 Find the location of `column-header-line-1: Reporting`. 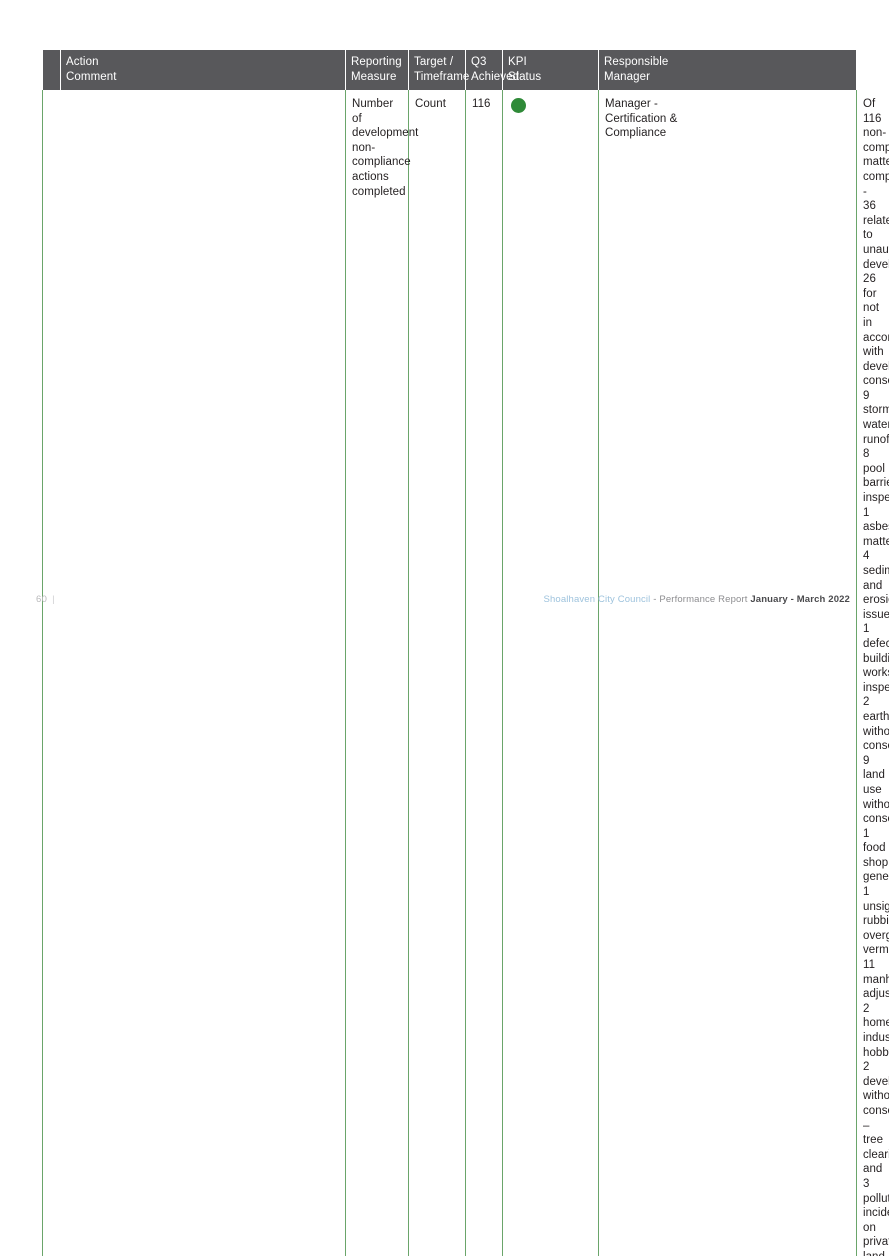

column-header-line-1: Reporting is located at coordinates (376, 62).